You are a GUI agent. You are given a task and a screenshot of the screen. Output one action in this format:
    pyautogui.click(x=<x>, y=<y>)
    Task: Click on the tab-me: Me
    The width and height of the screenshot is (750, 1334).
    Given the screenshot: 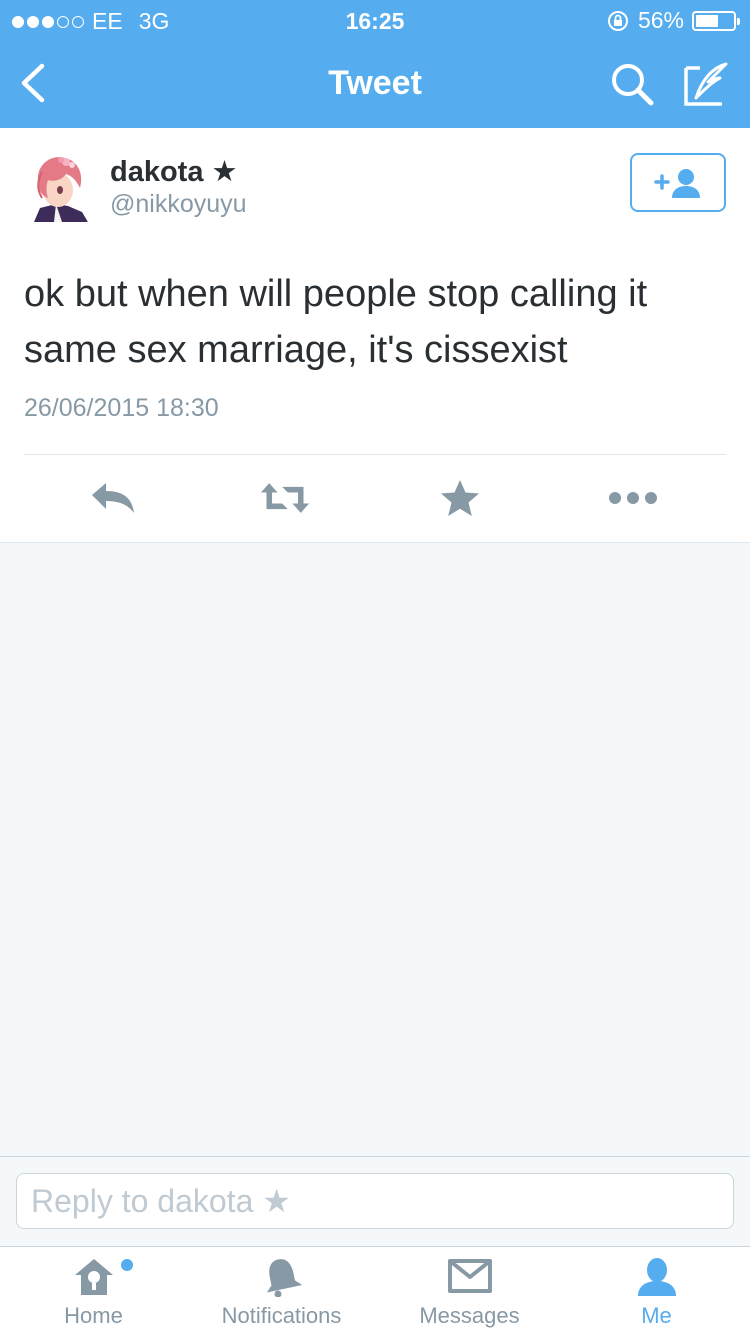 What is the action you would take?
    pyautogui.click(x=656, y=1290)
    